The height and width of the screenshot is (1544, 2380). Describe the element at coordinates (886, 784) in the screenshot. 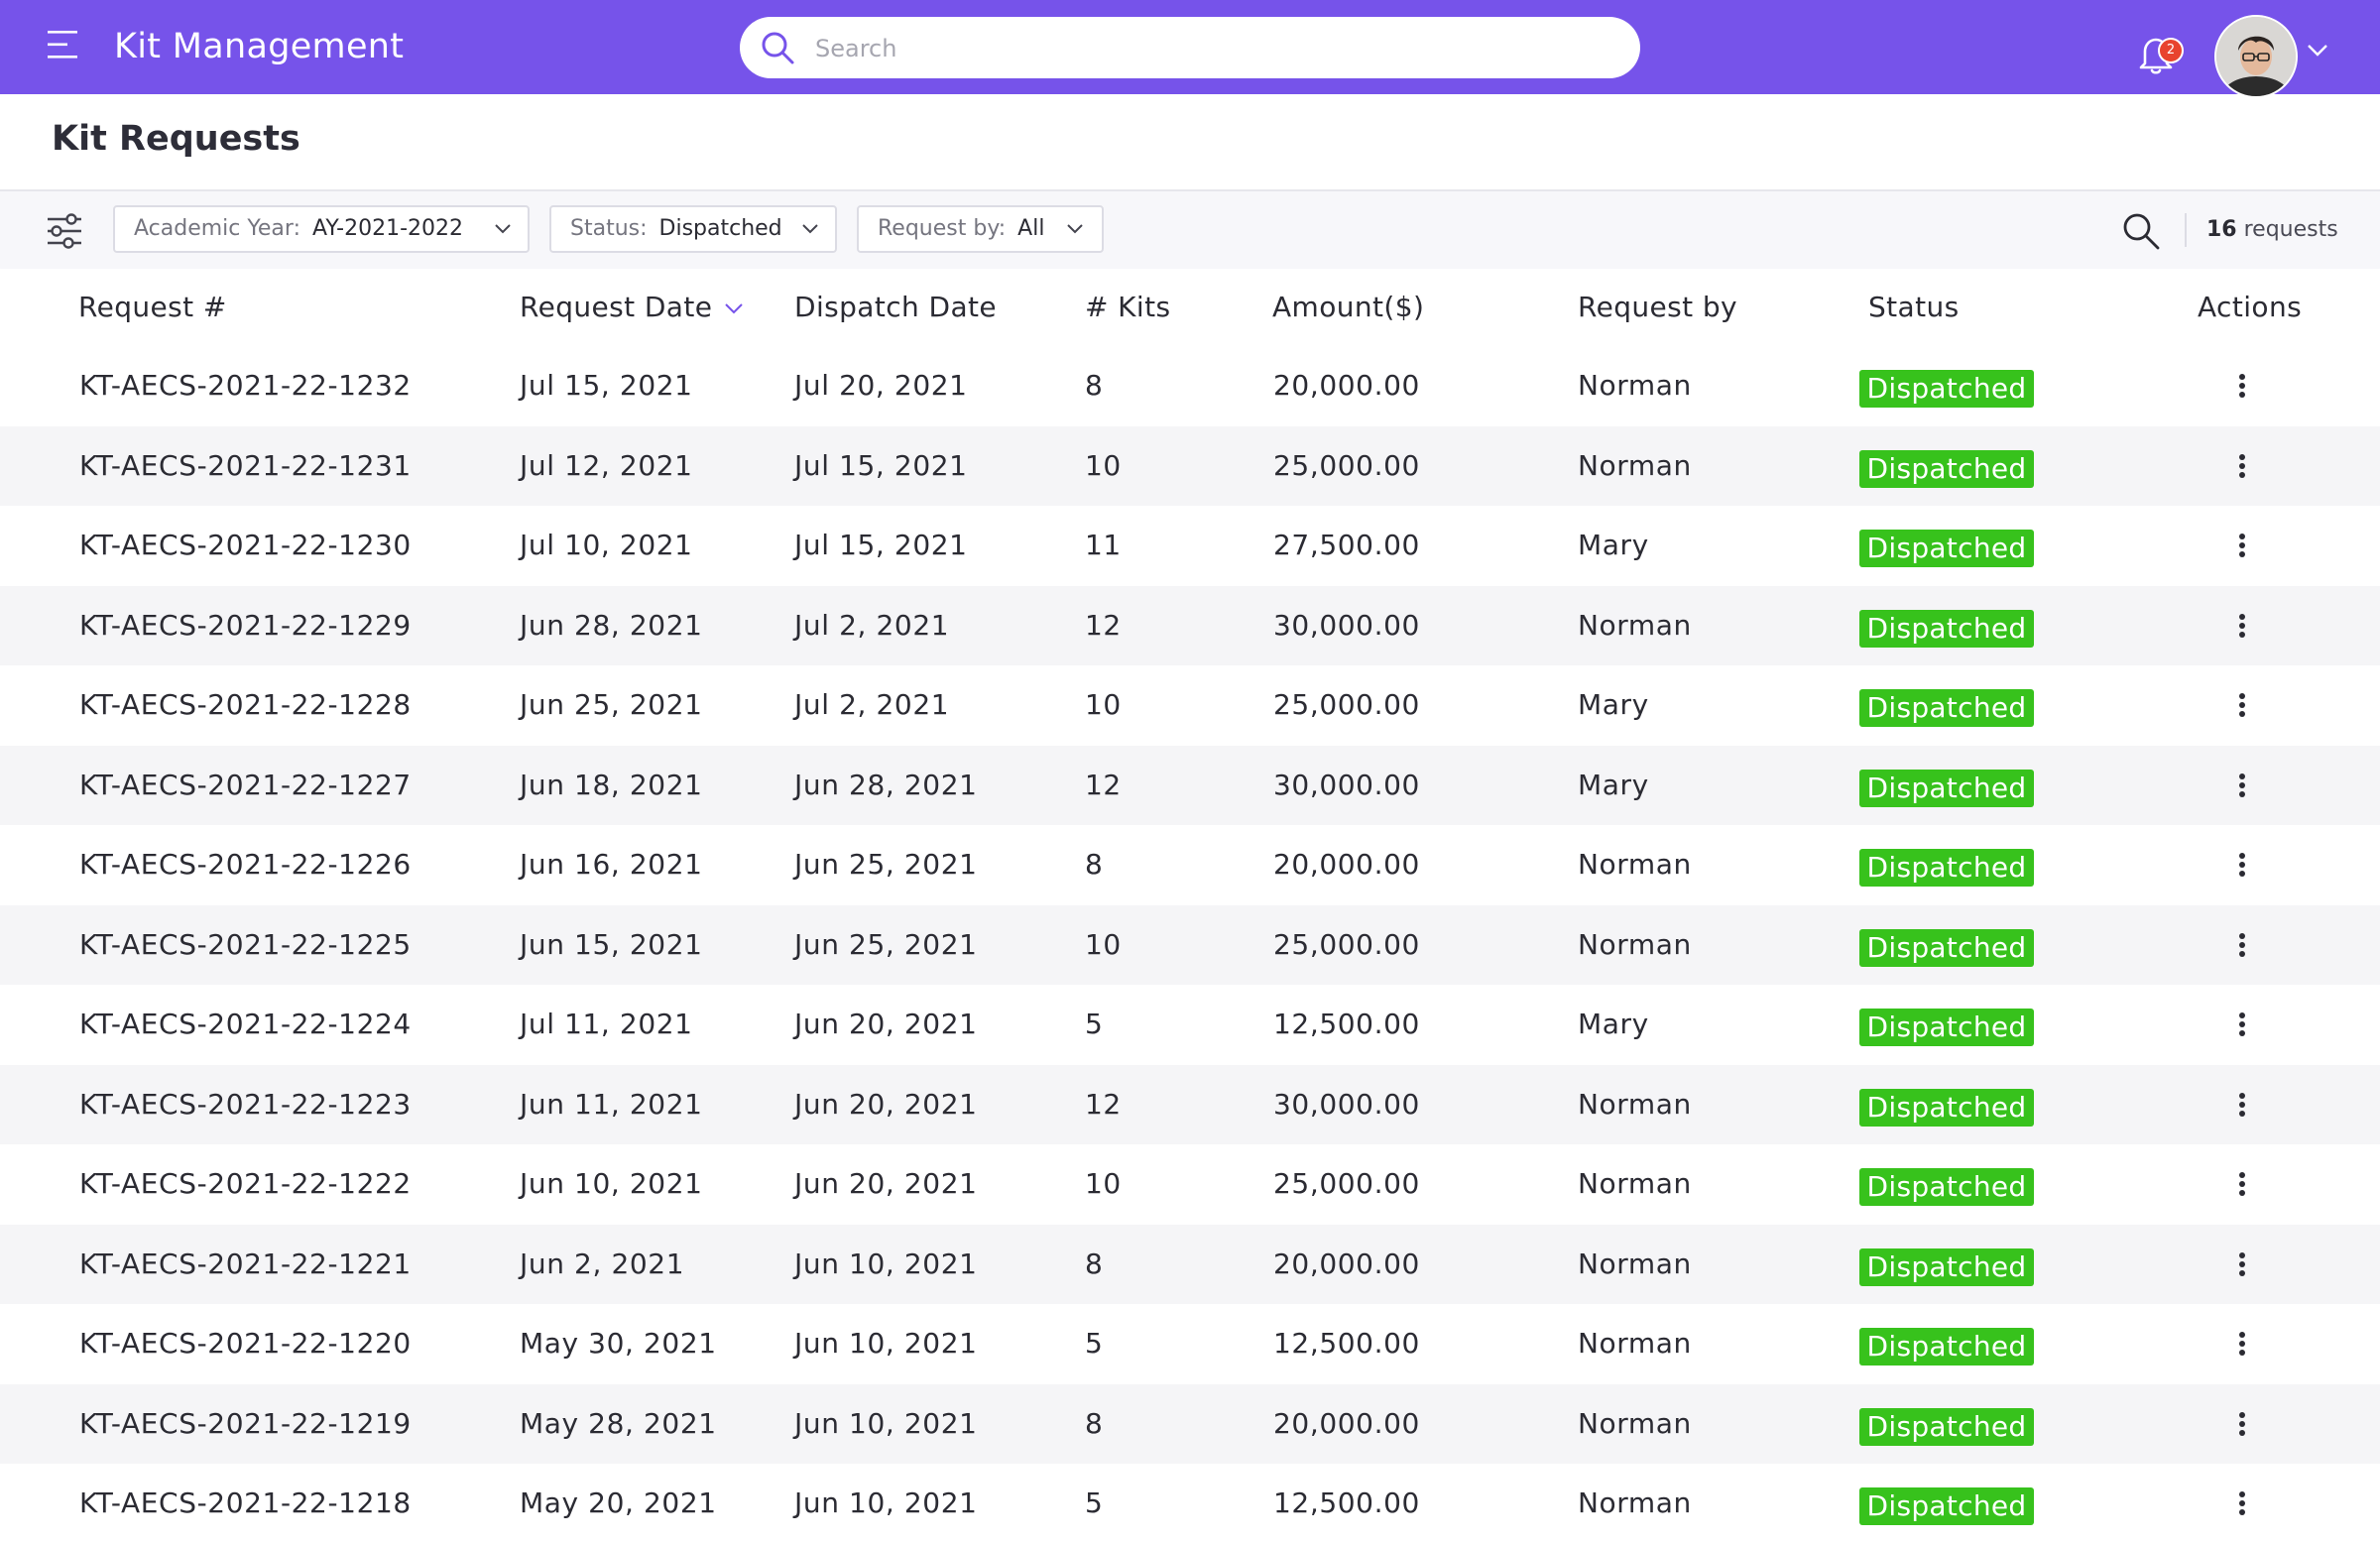

I see `cell-dispatch-date: Jun 28, 2021` at that location.